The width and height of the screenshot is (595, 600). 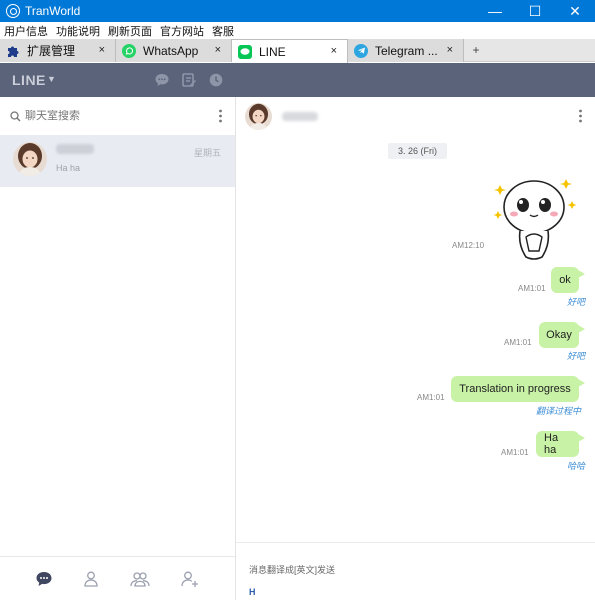 What do you see at coordinates (223, 31) in the screenshot?
I see `menu-item-support: 客服` at bounding box center [223, 31].